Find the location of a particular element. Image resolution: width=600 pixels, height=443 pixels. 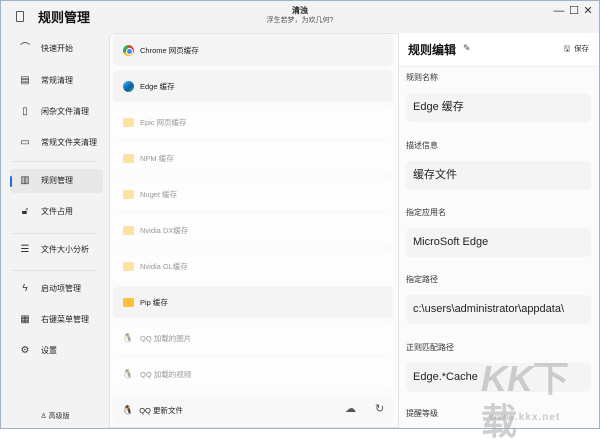

field-label: 指定路径 is located at coordinates (422, 279).